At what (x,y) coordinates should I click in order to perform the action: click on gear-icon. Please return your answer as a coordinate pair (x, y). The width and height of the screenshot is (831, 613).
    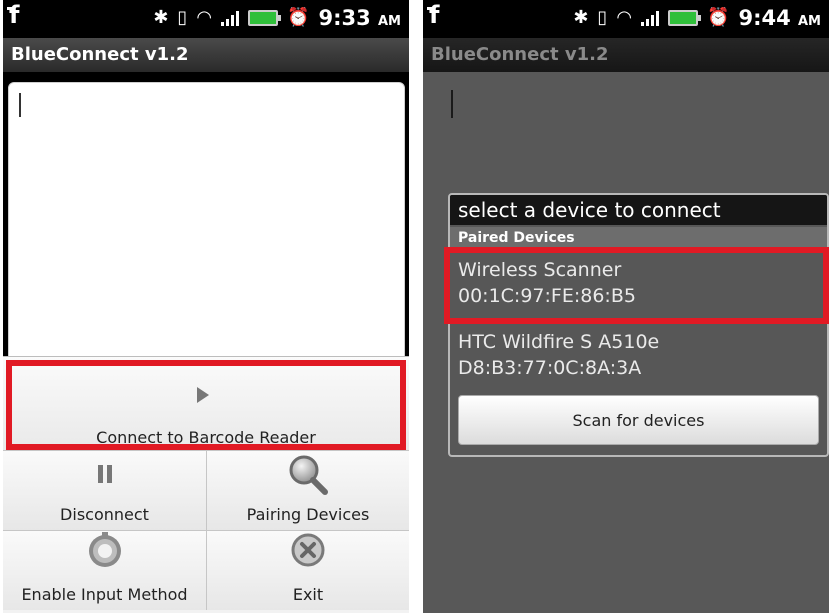
    Looking at the image, I should click on (104, 549).